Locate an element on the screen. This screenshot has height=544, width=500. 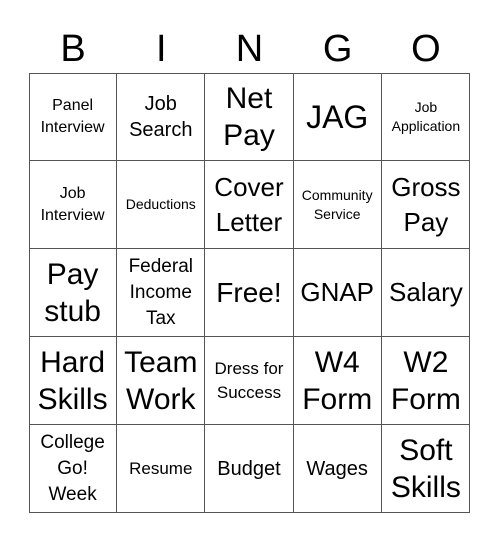
bingo-cell-label: Net Pay is located at coordinates (249, 116).